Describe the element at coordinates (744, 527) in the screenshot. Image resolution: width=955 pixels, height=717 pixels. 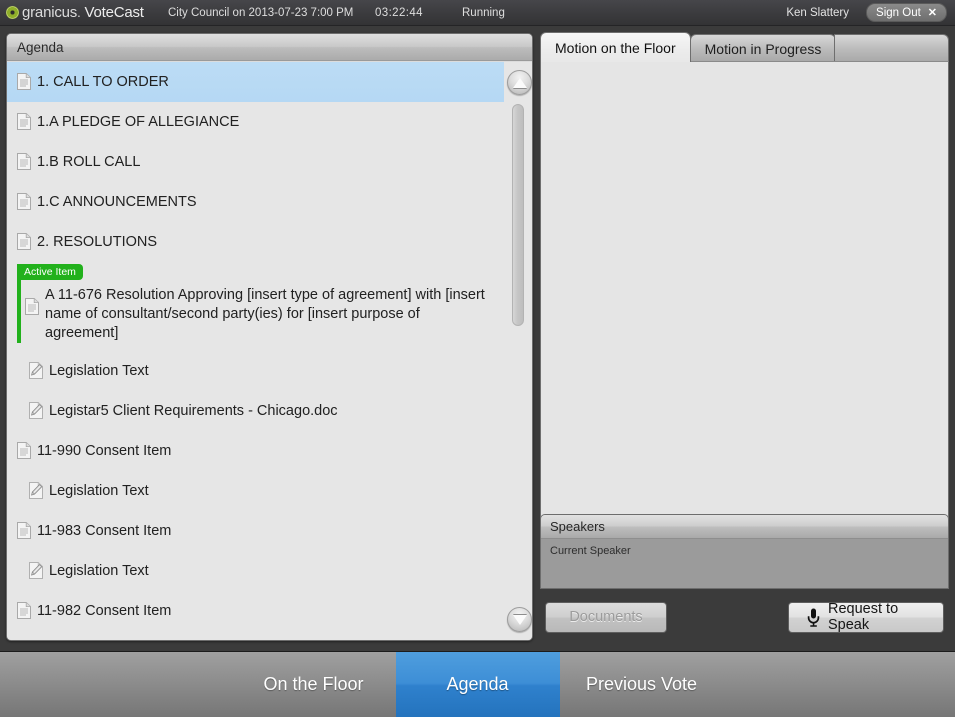
I see `speakers-panel-title: Speakers` at that location.